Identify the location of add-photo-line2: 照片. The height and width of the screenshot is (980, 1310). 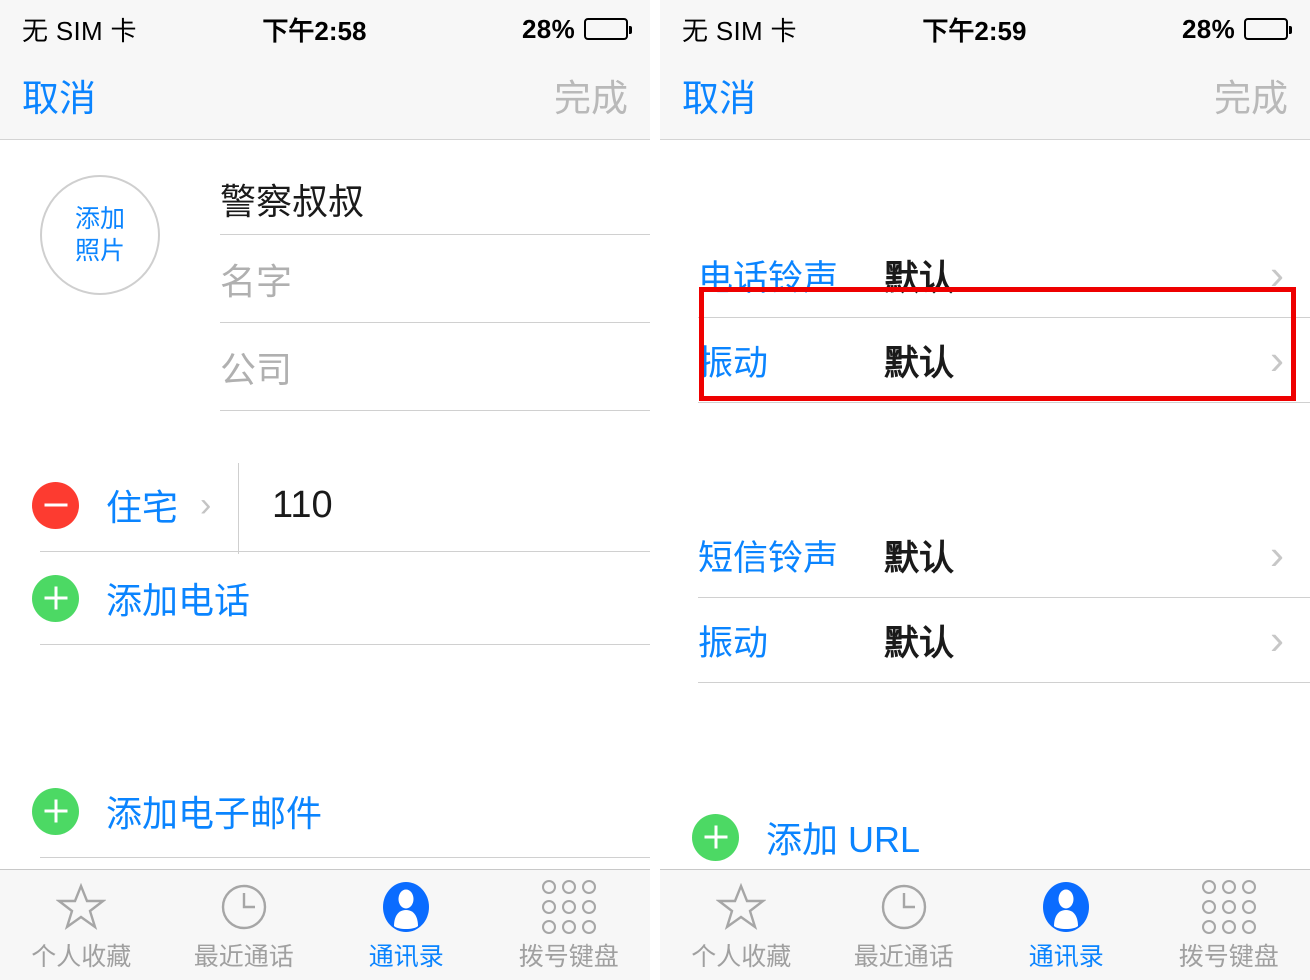
(99, 251).